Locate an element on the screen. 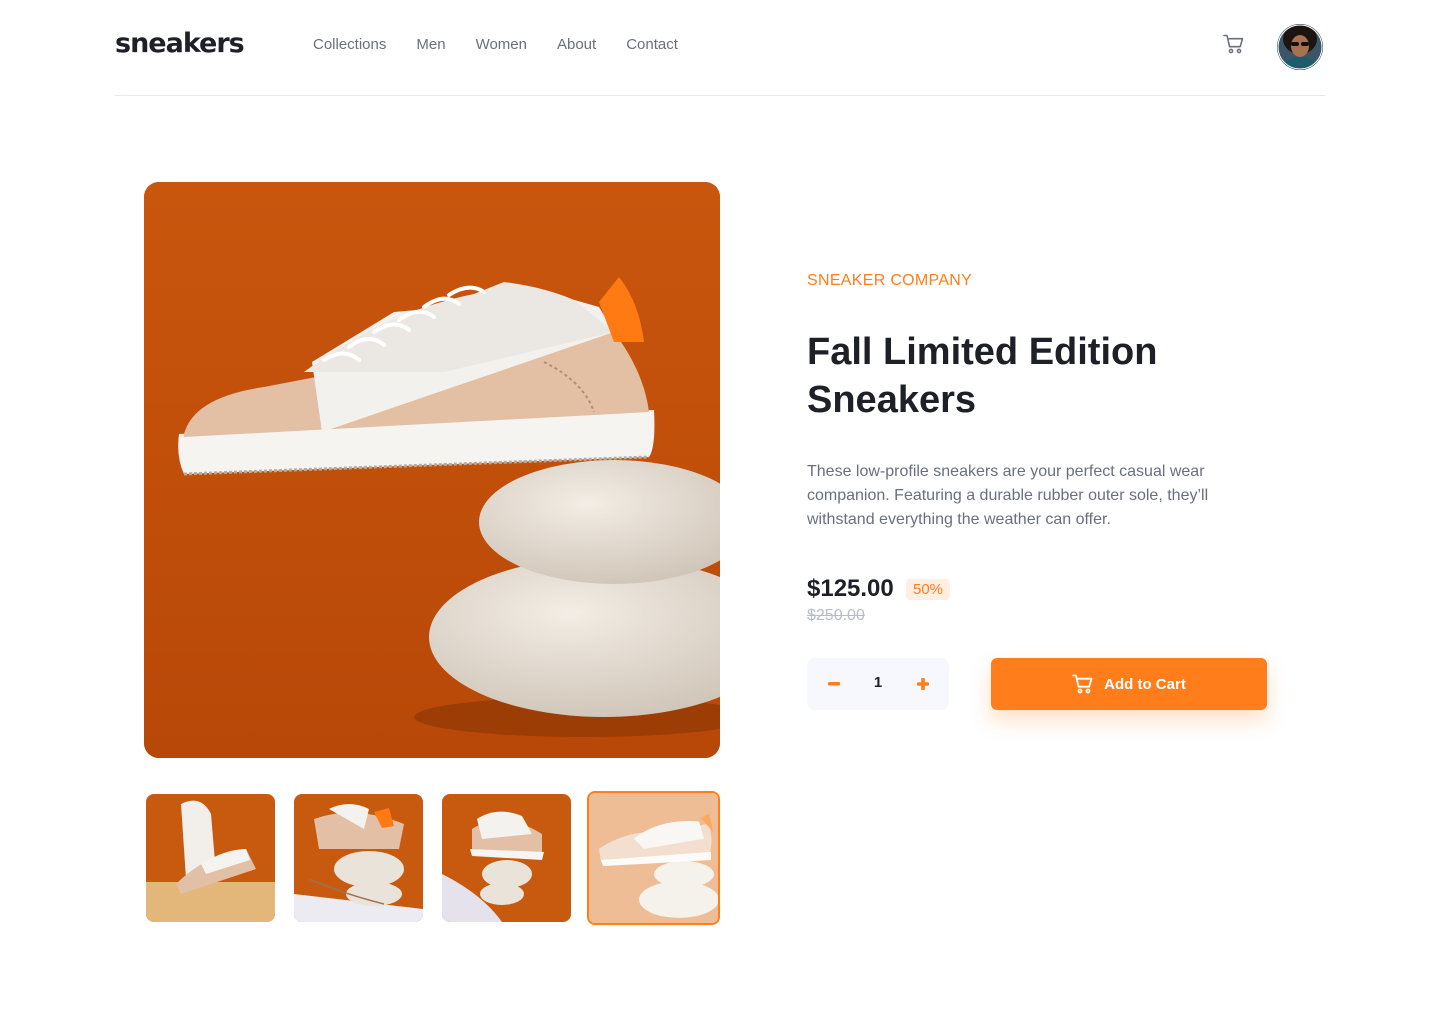  add-to-cart-button: Add to Cart is located at coordinates (1129, 684).